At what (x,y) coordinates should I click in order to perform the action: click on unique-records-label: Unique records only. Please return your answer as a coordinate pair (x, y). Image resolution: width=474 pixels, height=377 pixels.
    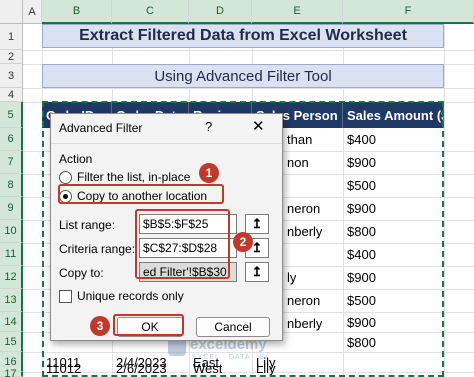
    Looking at the image, I should click on (130, 296).